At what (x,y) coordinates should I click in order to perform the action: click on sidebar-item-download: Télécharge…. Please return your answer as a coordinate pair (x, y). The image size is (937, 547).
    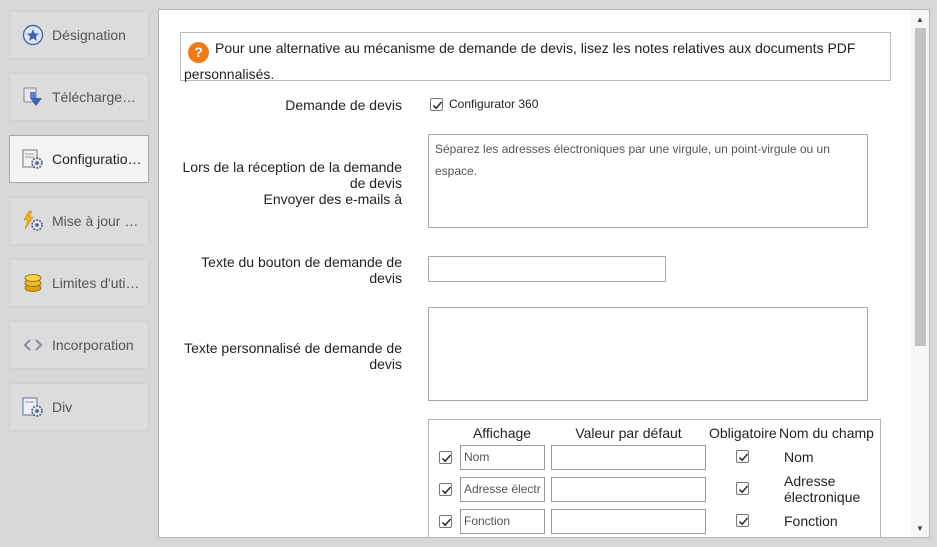
    Looking at the image, I should click on (79, 97).